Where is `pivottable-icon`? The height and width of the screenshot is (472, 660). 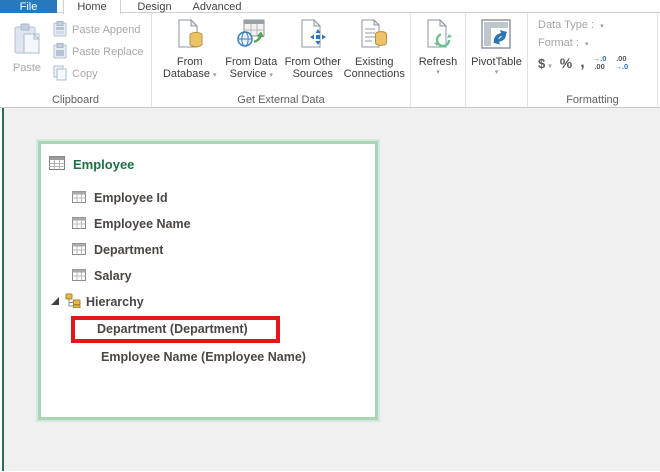 pivottable-icon is located at coordinates (496, 35).